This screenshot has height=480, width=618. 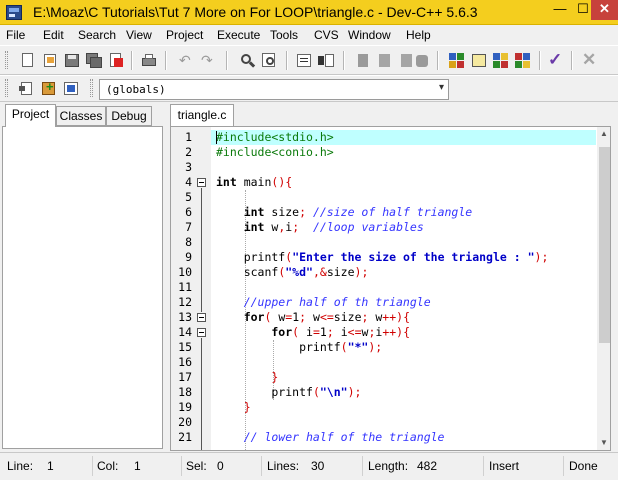 What do you see at coordinates (427, 466) in the screenshot?
I see `status-length-value: 482` at bounding box center [427, 466].